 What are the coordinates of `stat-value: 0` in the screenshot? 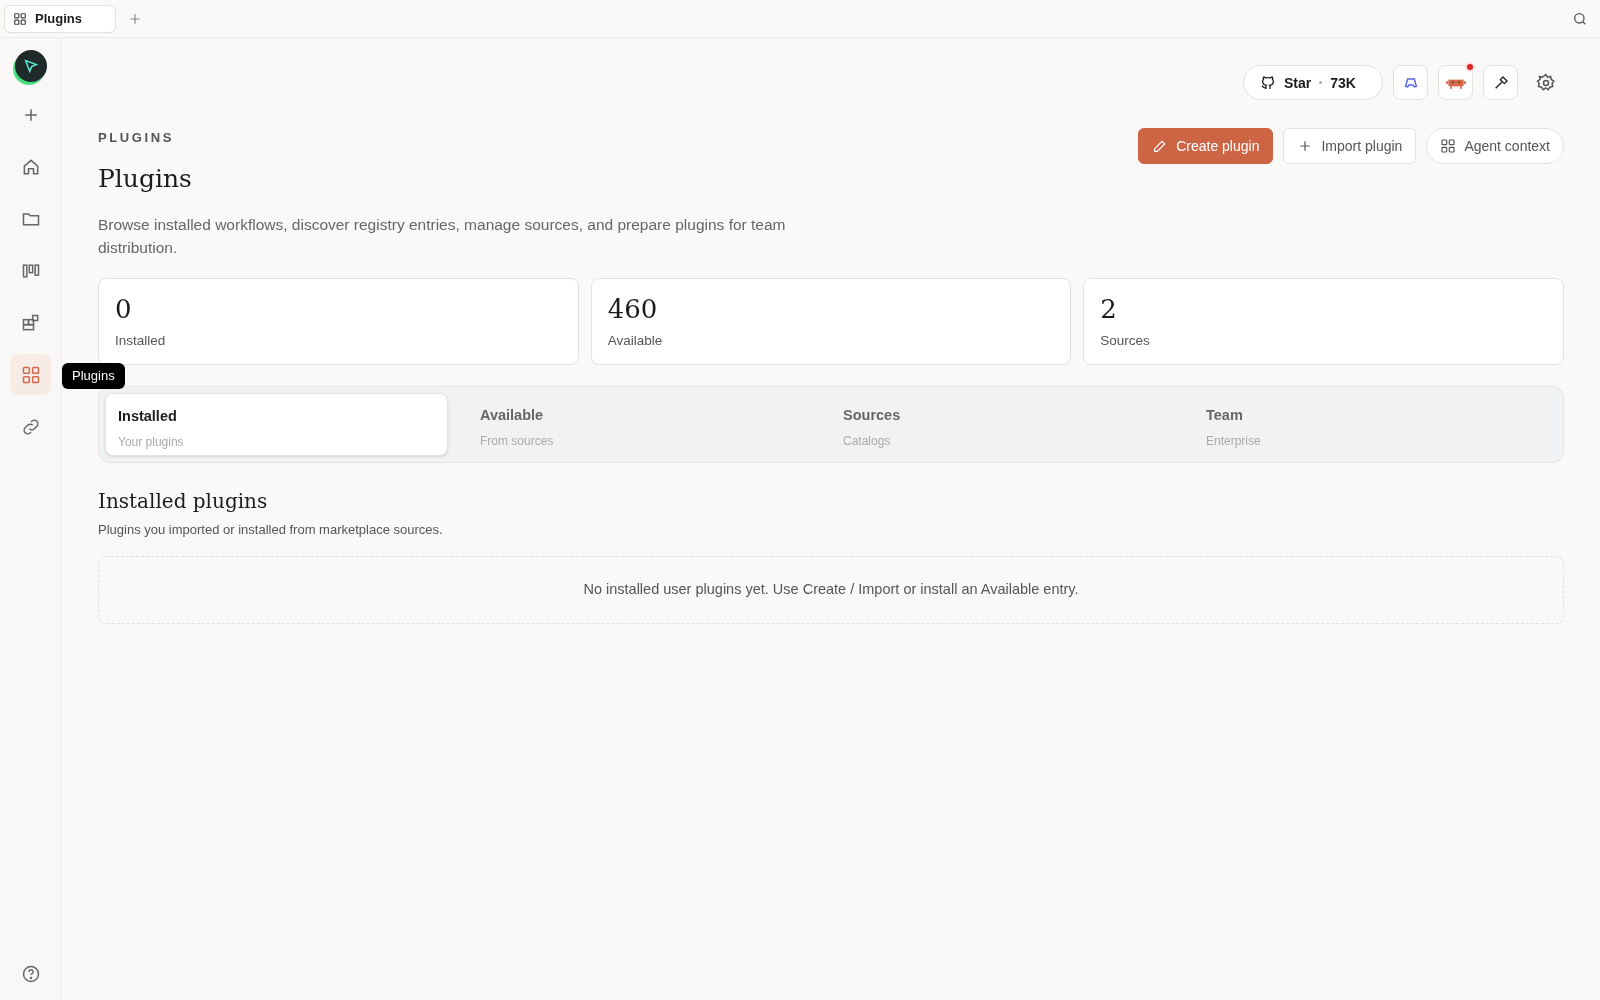 It's located at (124, 309).